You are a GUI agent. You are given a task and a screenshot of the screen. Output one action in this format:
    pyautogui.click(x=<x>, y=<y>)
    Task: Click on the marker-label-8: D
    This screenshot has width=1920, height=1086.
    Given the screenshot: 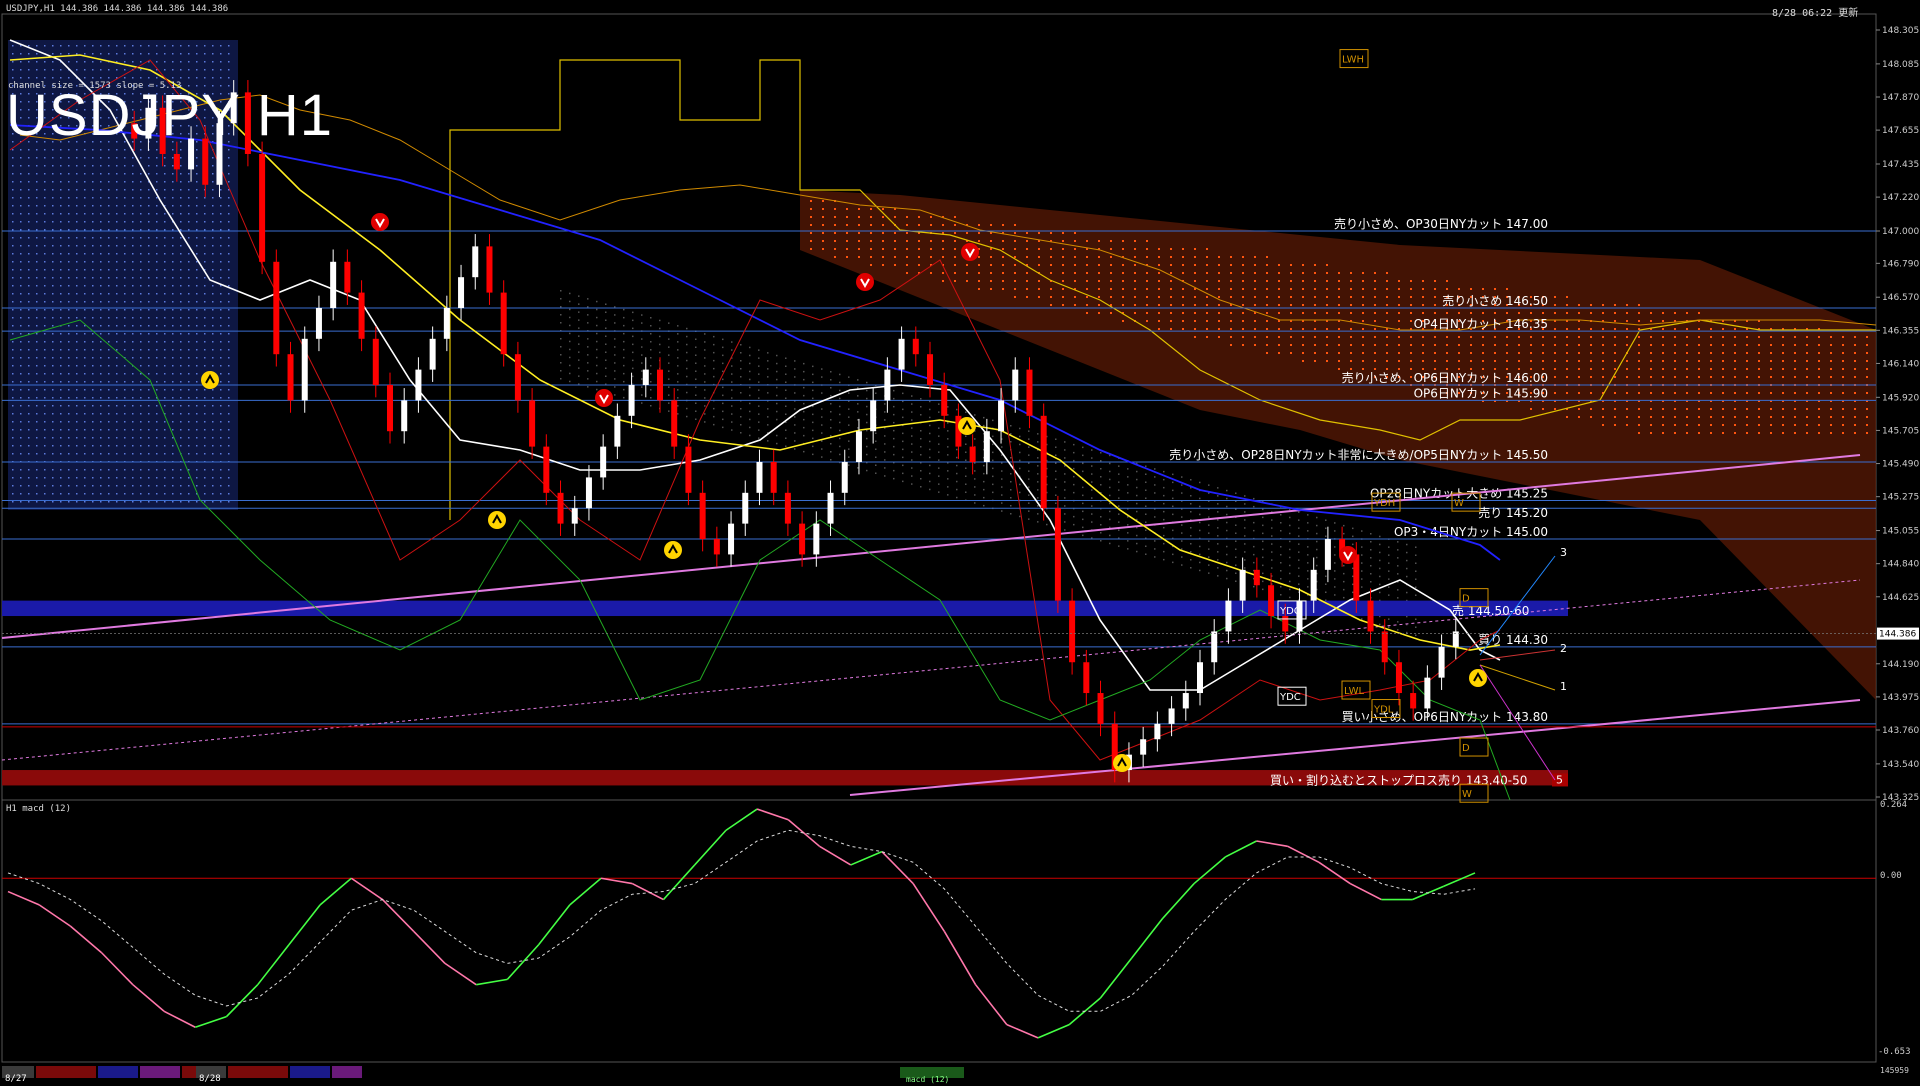 What is the action you would take?
    pyautogui.click(x=1466, y=748)
    